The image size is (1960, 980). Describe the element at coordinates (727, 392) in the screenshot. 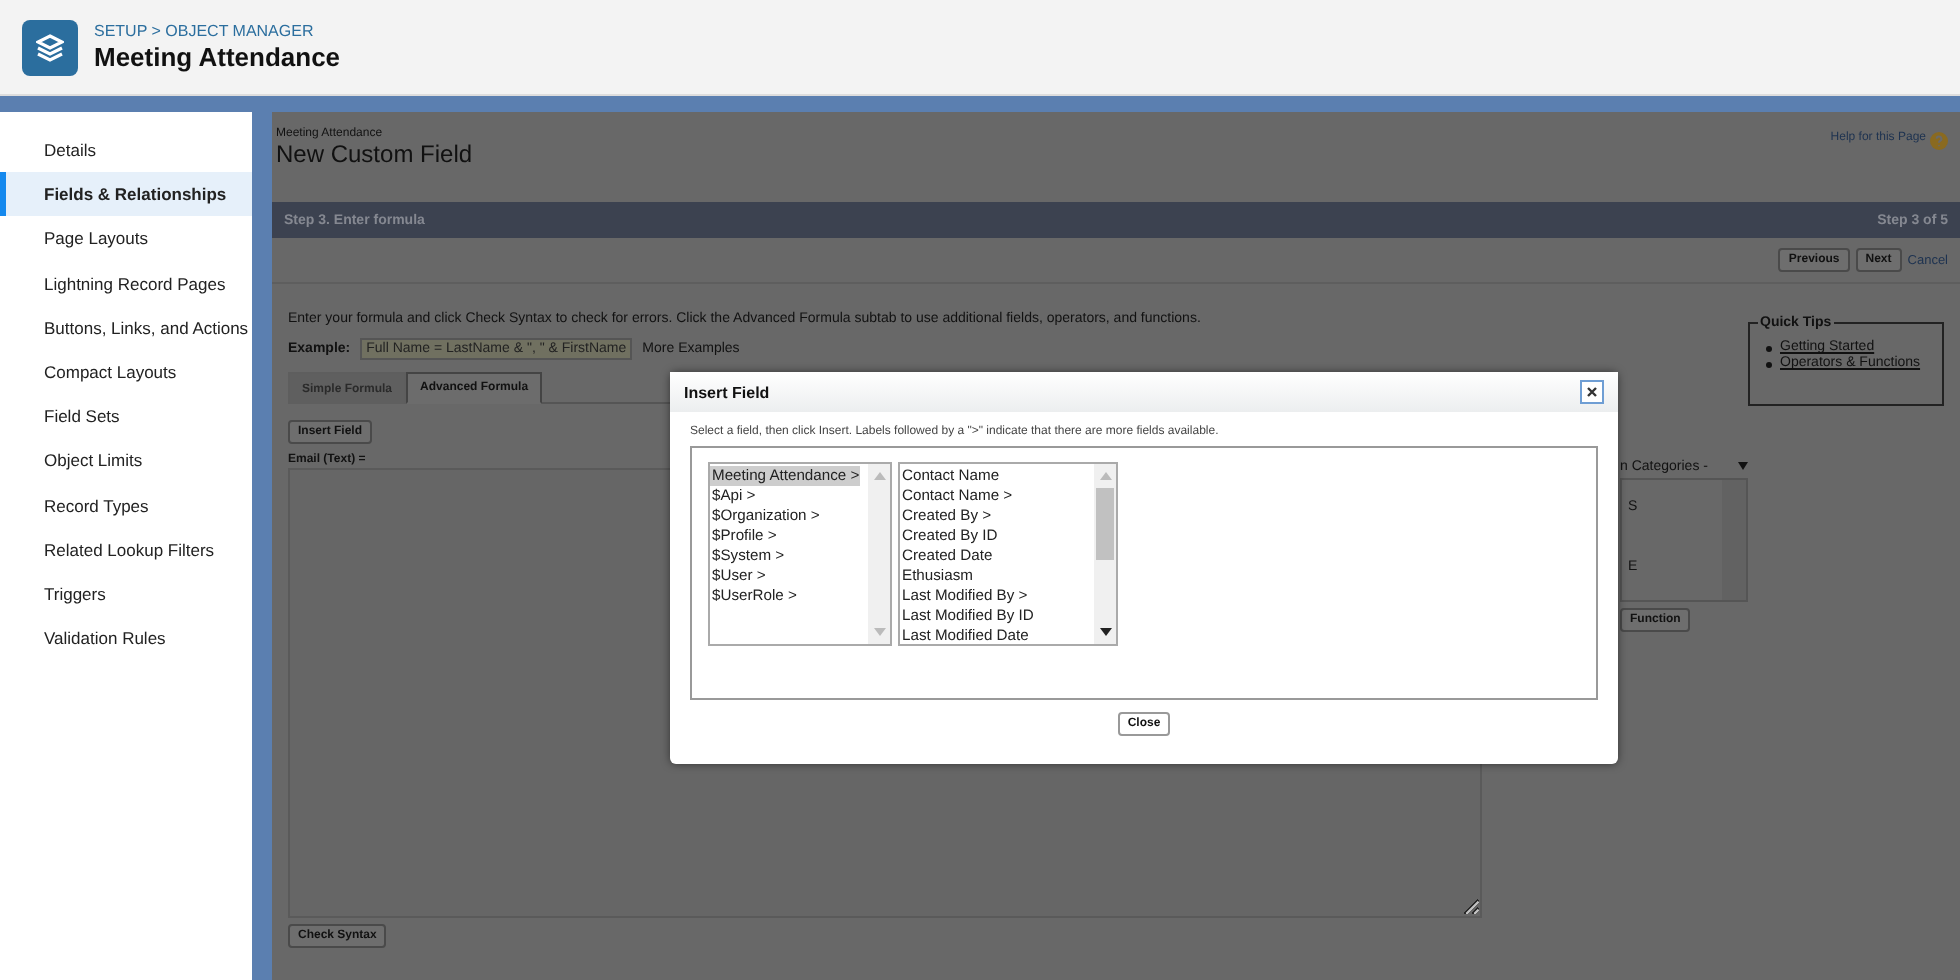

I see `dialog-title: Insert Field` at that location.